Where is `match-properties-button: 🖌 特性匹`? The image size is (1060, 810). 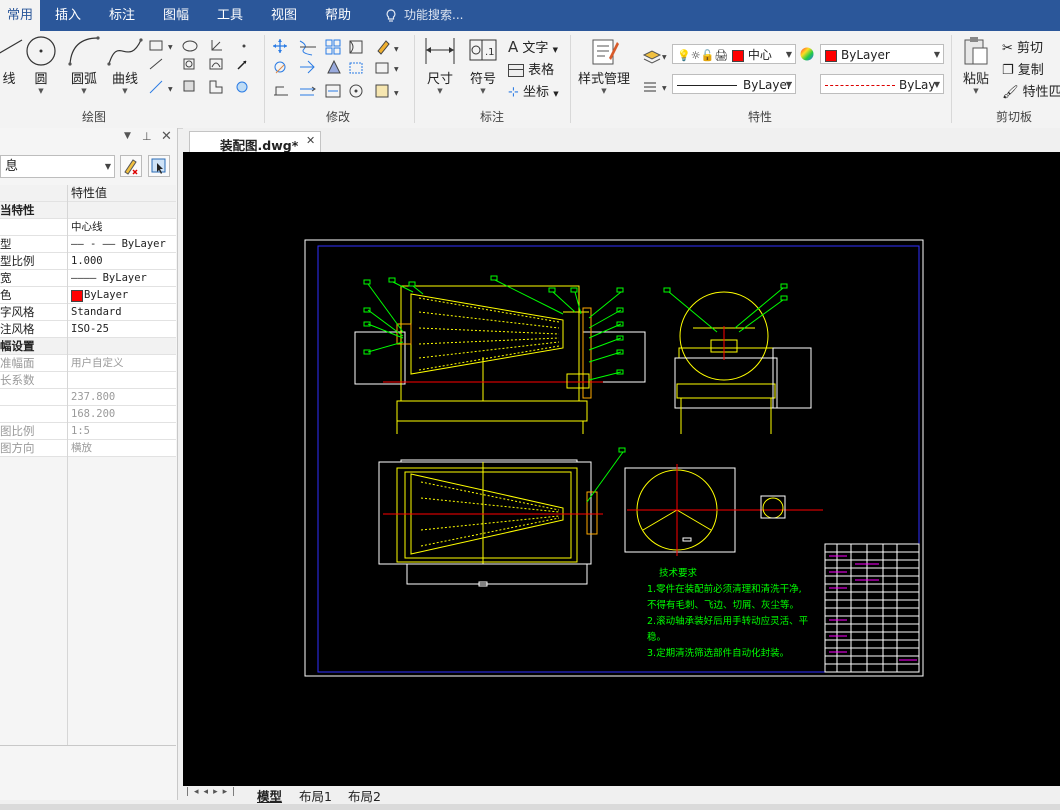
match-properties-button: 🖌 特性匹 is located at coordinates (1031, 90).